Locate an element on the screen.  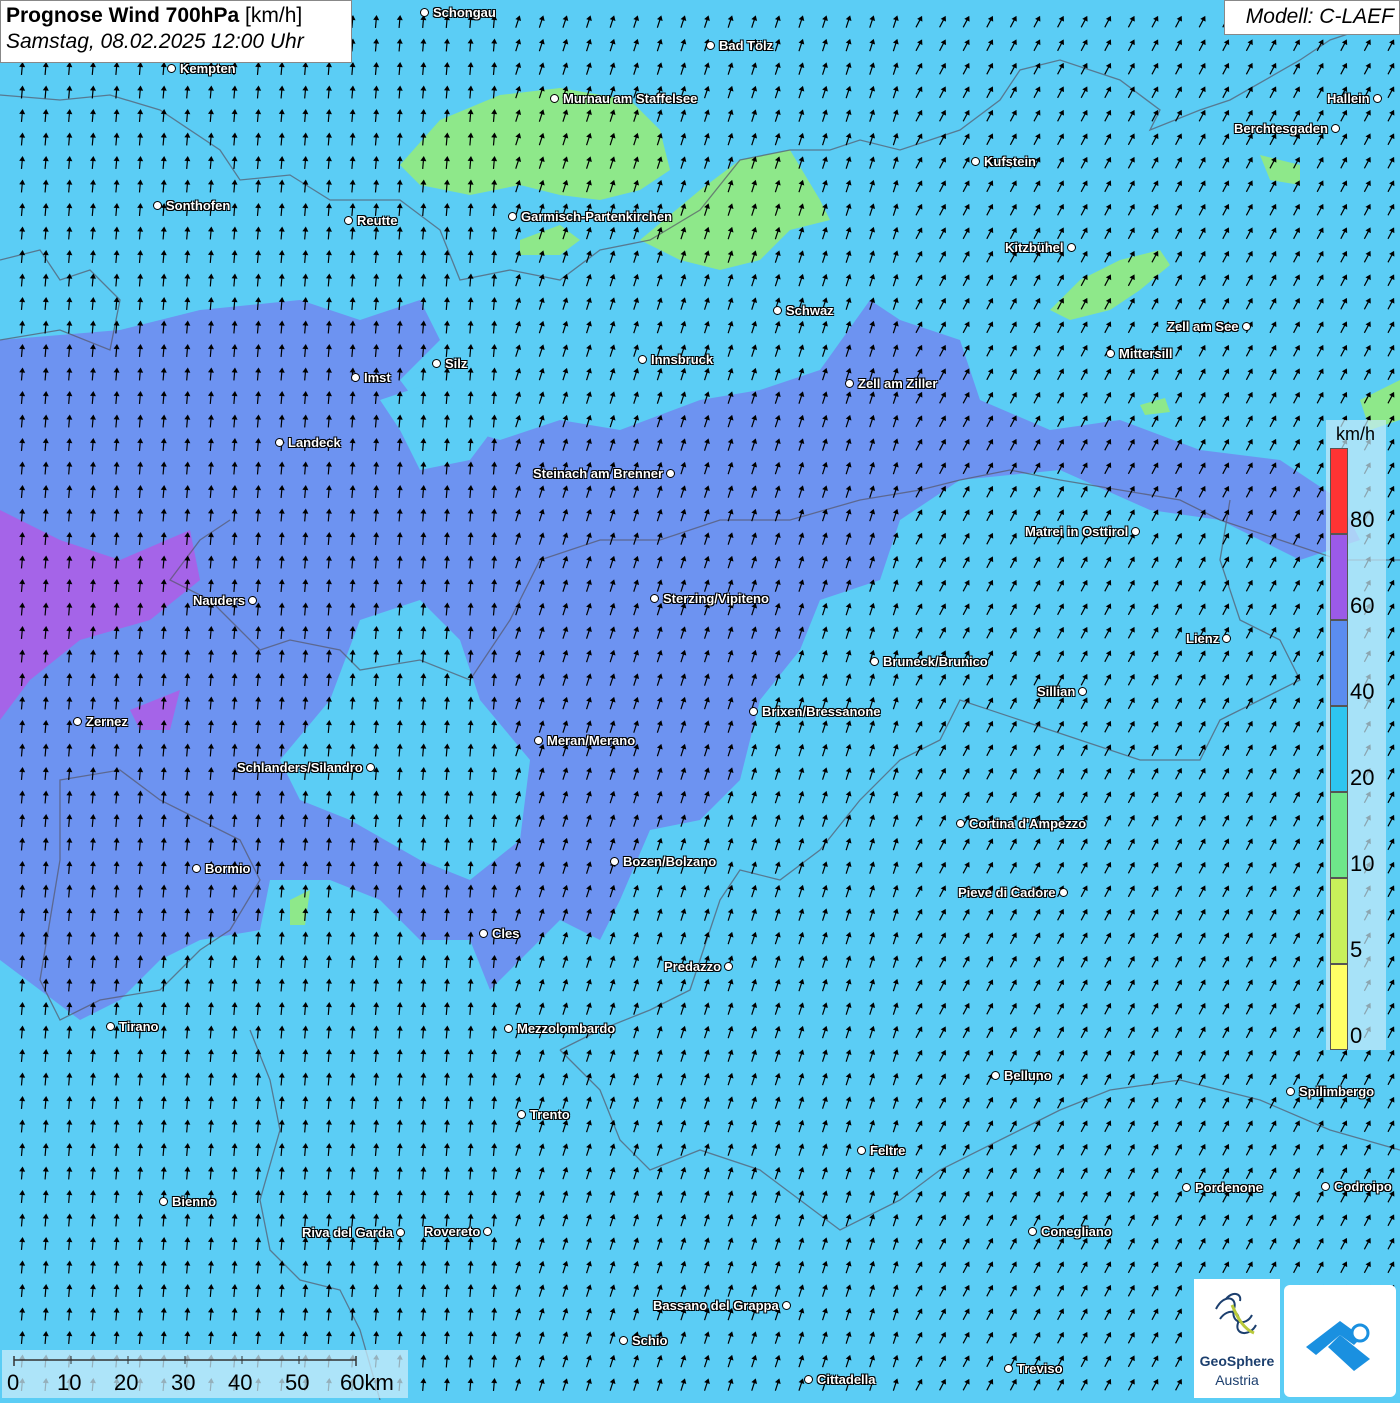
city-label: Schongau is located at coordinates (464, 13).